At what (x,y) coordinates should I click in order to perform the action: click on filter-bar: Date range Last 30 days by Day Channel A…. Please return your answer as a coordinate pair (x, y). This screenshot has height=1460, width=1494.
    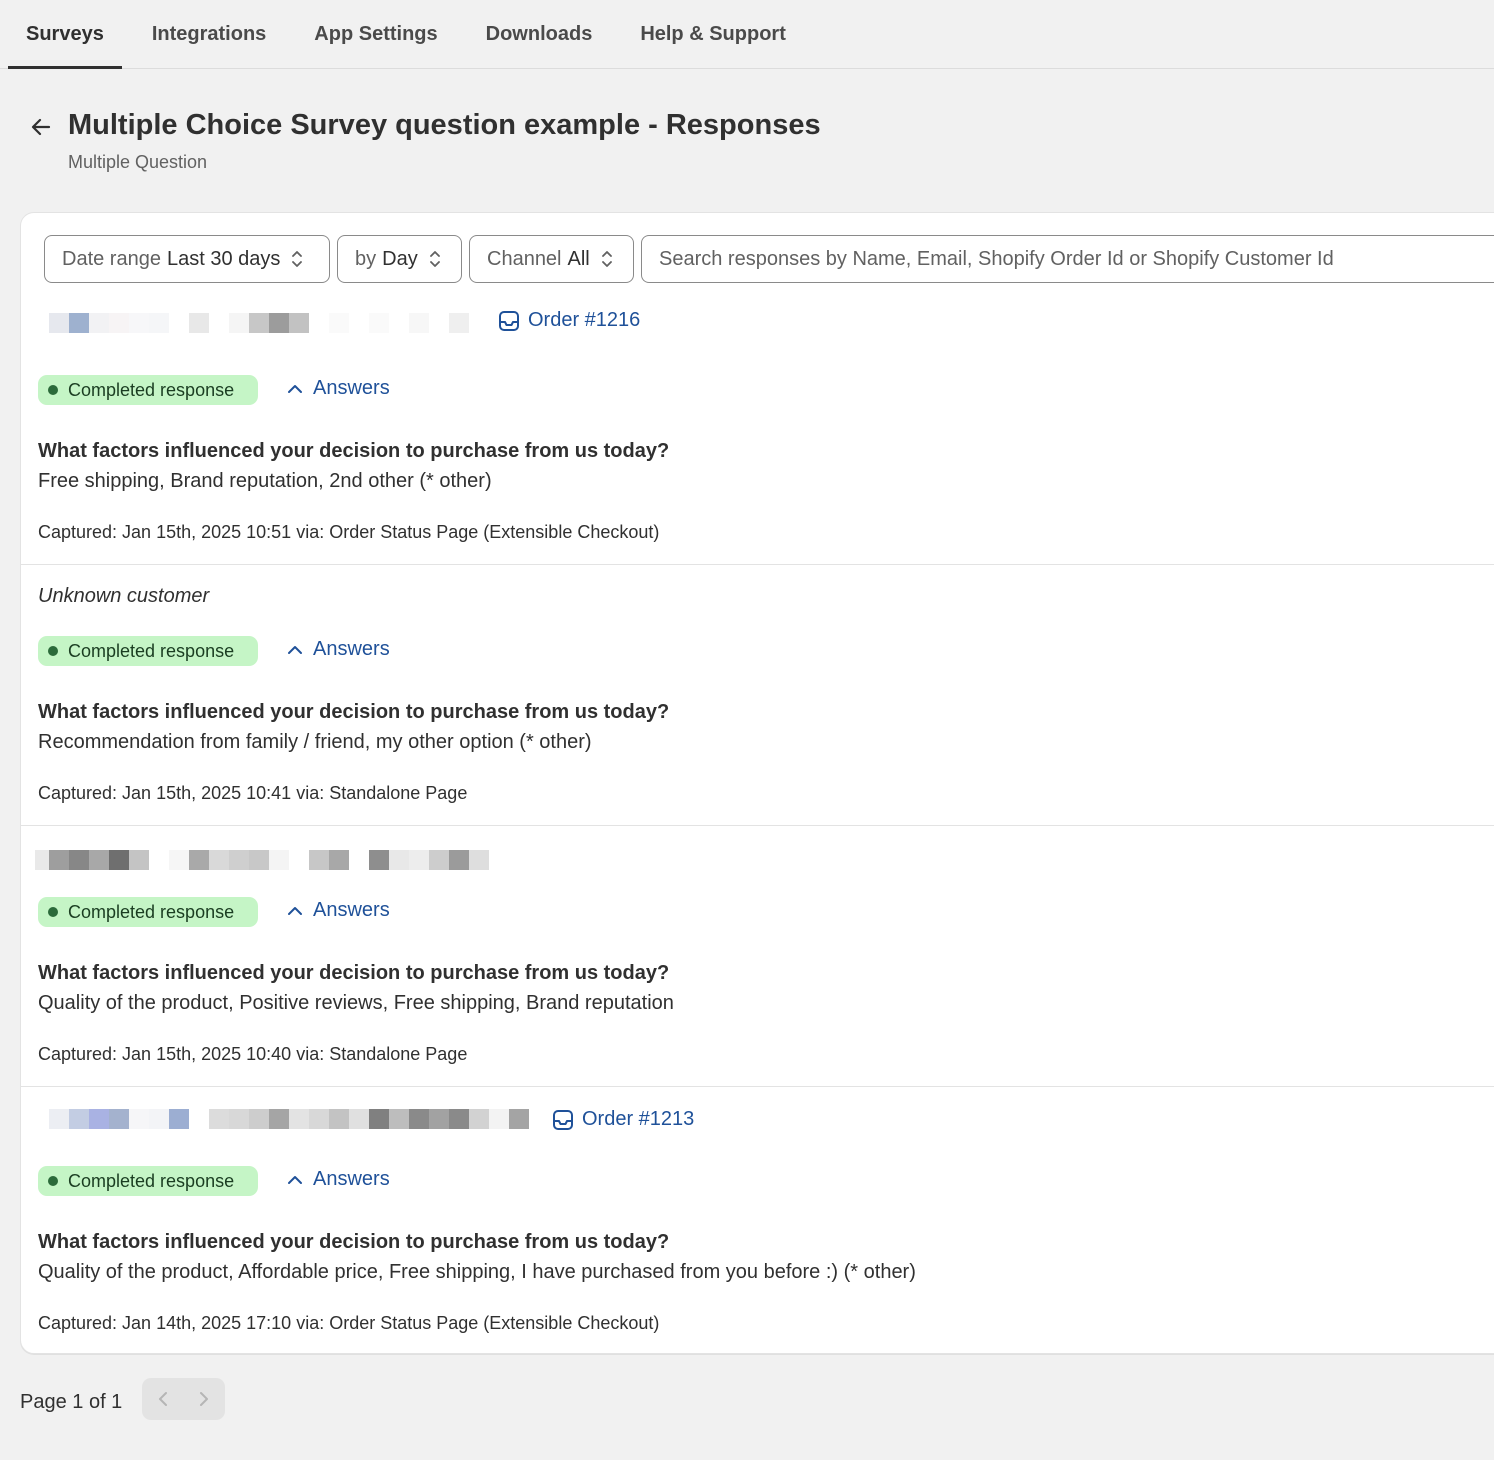
    Looking at the image, I should click on (769, 259).